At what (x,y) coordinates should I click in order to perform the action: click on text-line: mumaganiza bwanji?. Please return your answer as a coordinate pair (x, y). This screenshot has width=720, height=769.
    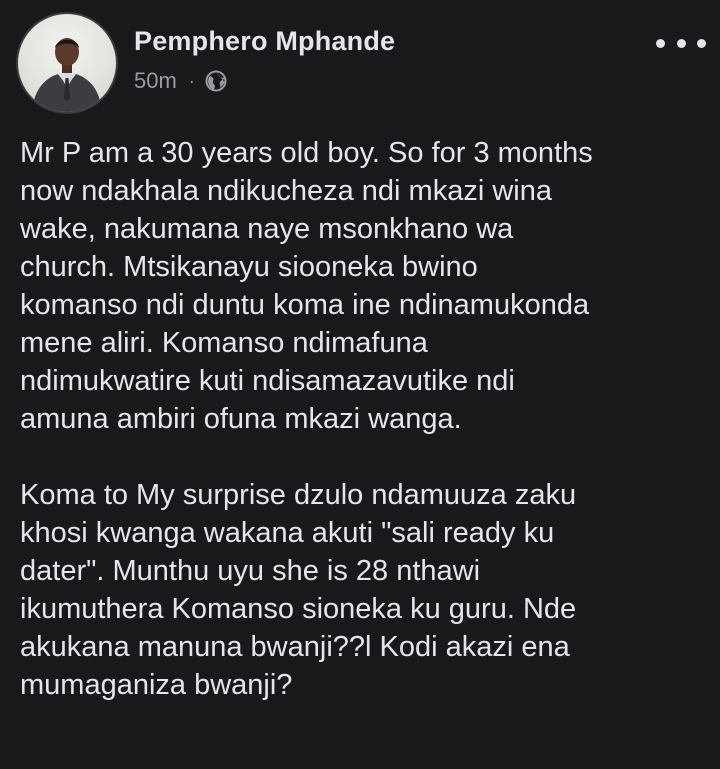
    Looking at the image, I should click on (156, 685).